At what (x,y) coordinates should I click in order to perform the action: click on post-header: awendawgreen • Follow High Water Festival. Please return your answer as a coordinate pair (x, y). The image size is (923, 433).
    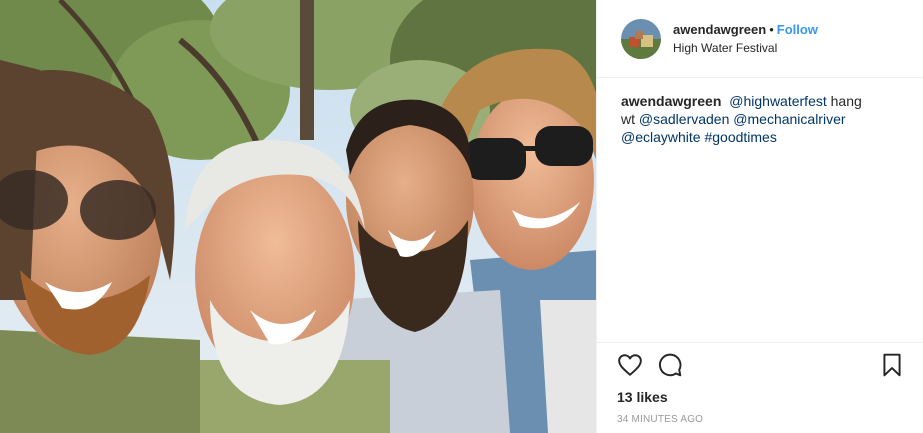
    Looking at the image, I should click on (760, 39).